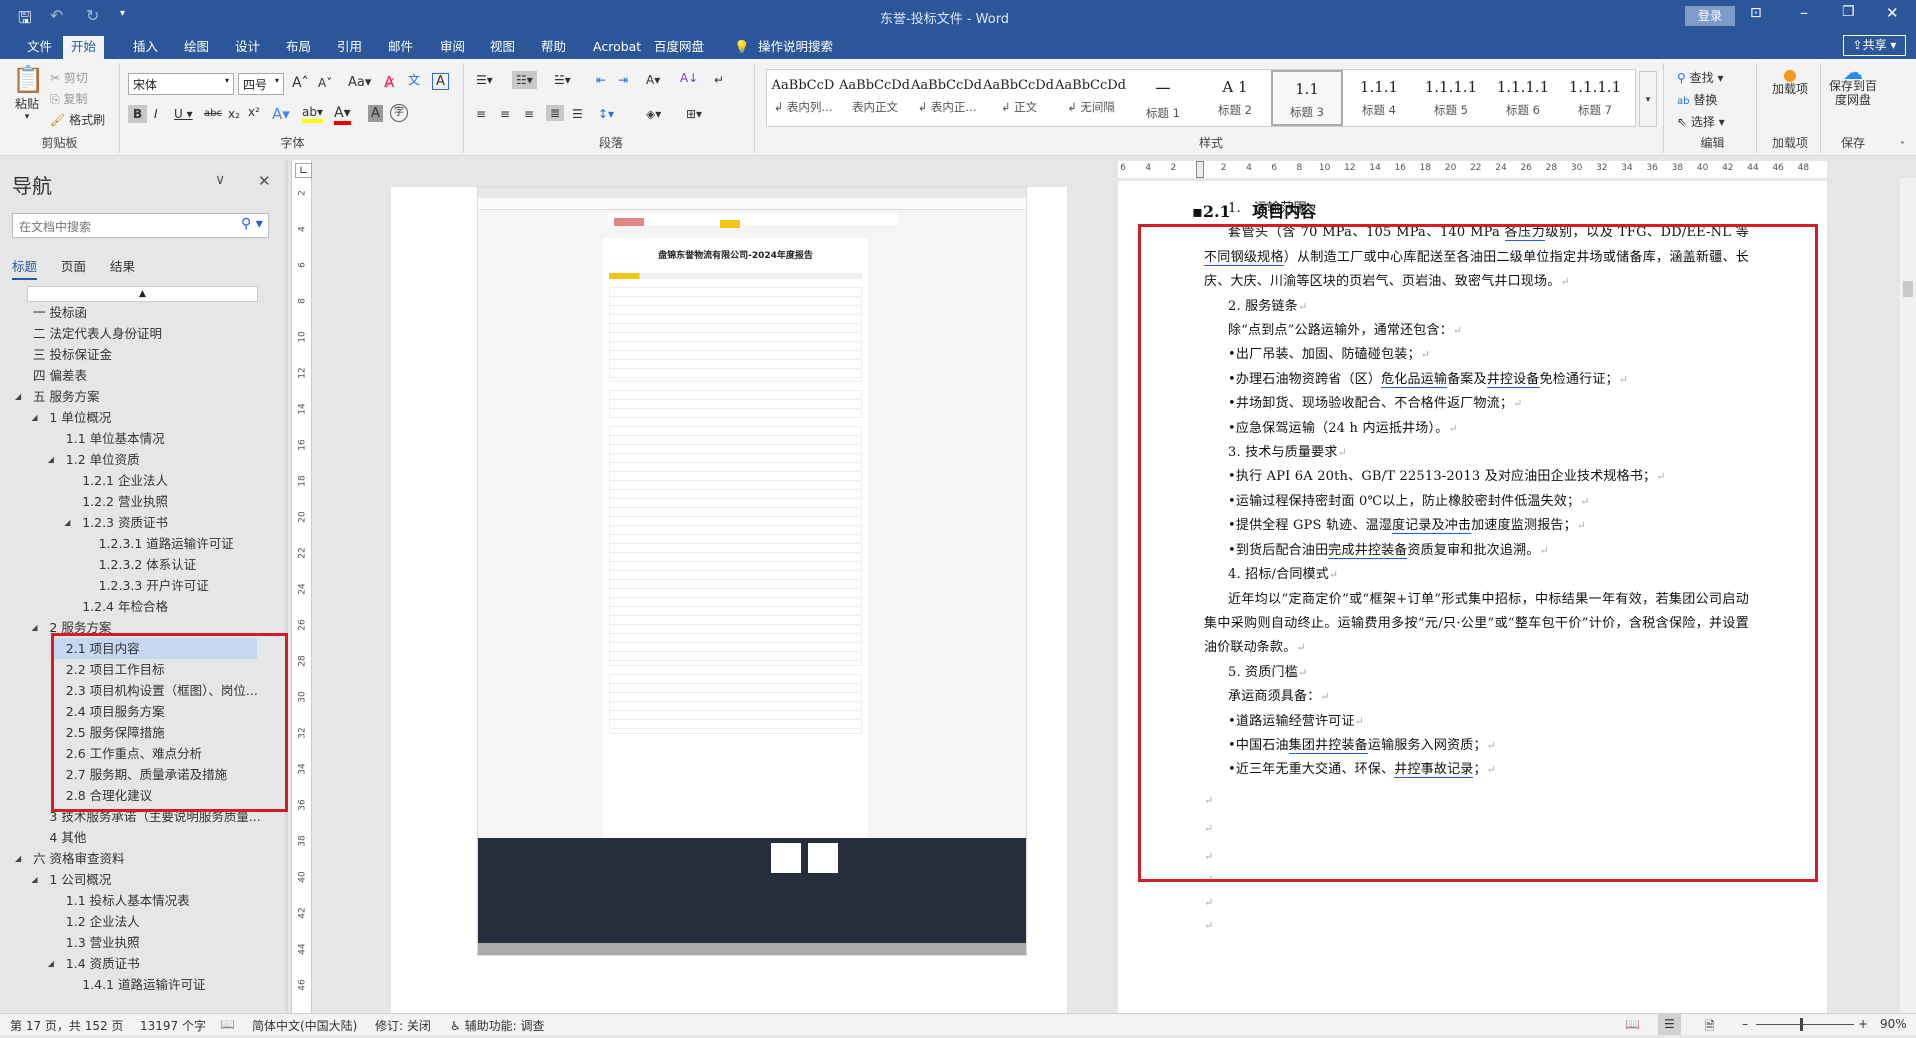  Describe the element at coordinates (128, 963) in the screenshot. I see `nav-item: ◢ 1.4 资质证书` at that location.